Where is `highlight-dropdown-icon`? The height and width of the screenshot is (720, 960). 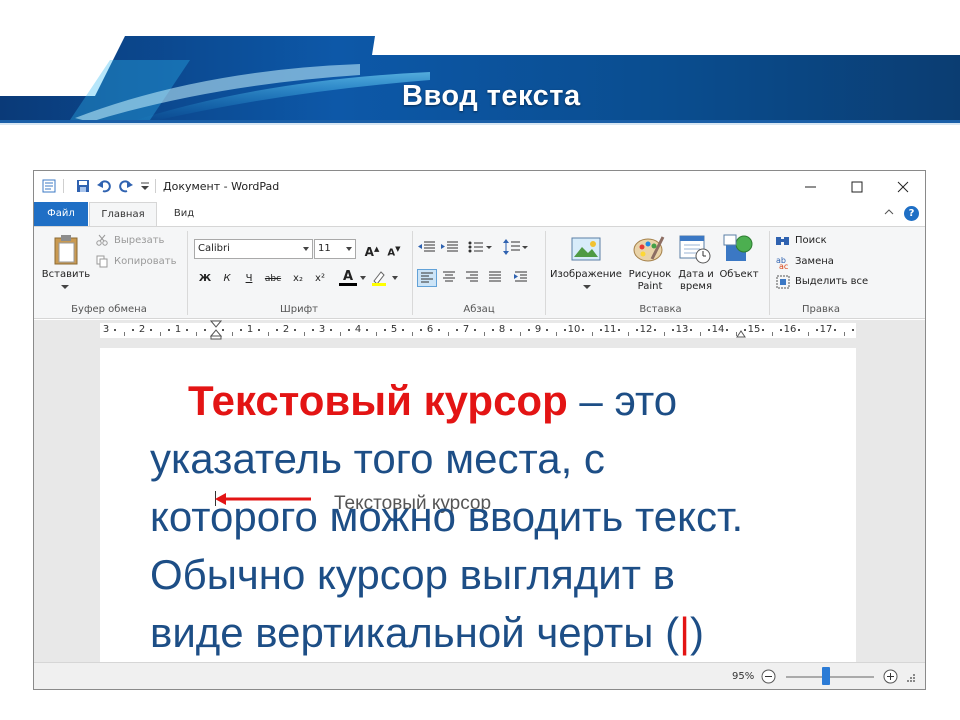 highlight-dropdown-icon is located at coordinates (395, 278).